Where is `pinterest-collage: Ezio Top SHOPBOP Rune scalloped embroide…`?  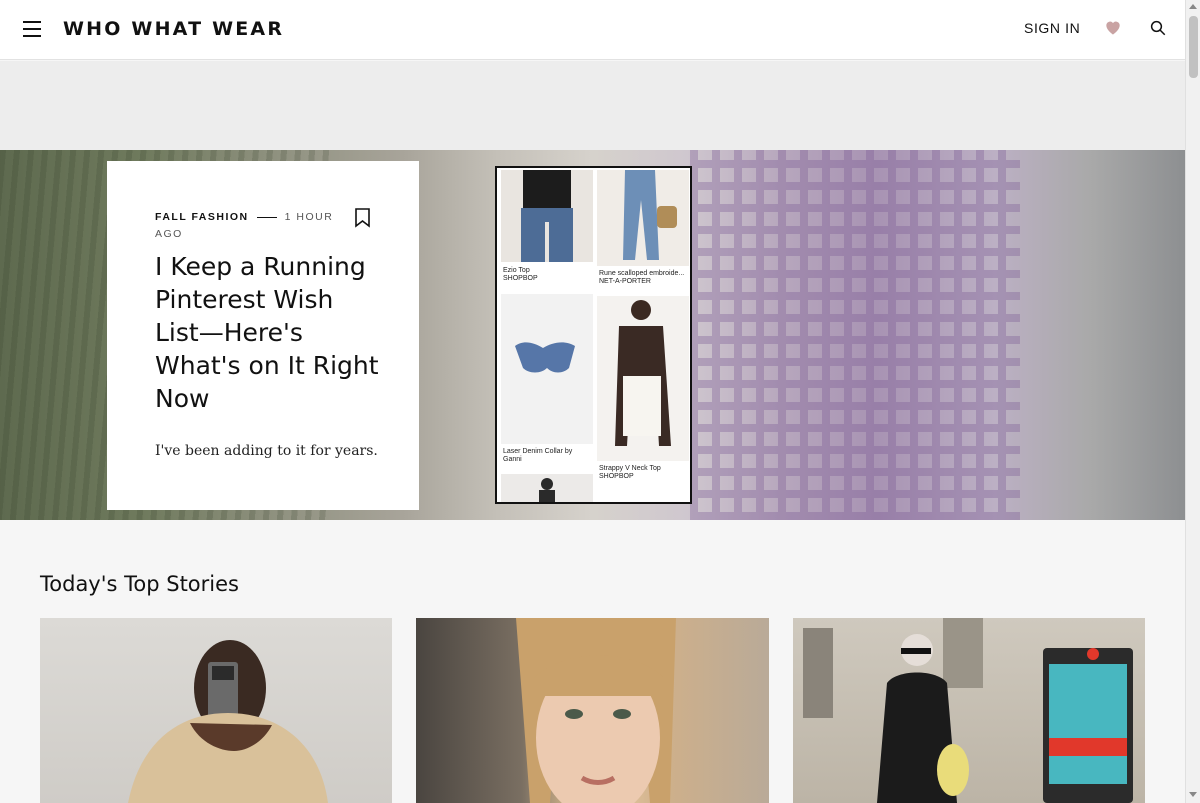 pinterest-collage: Ezio Top SHOPBOP Rune scalloped embroide… is located at coordinates (593, 335).